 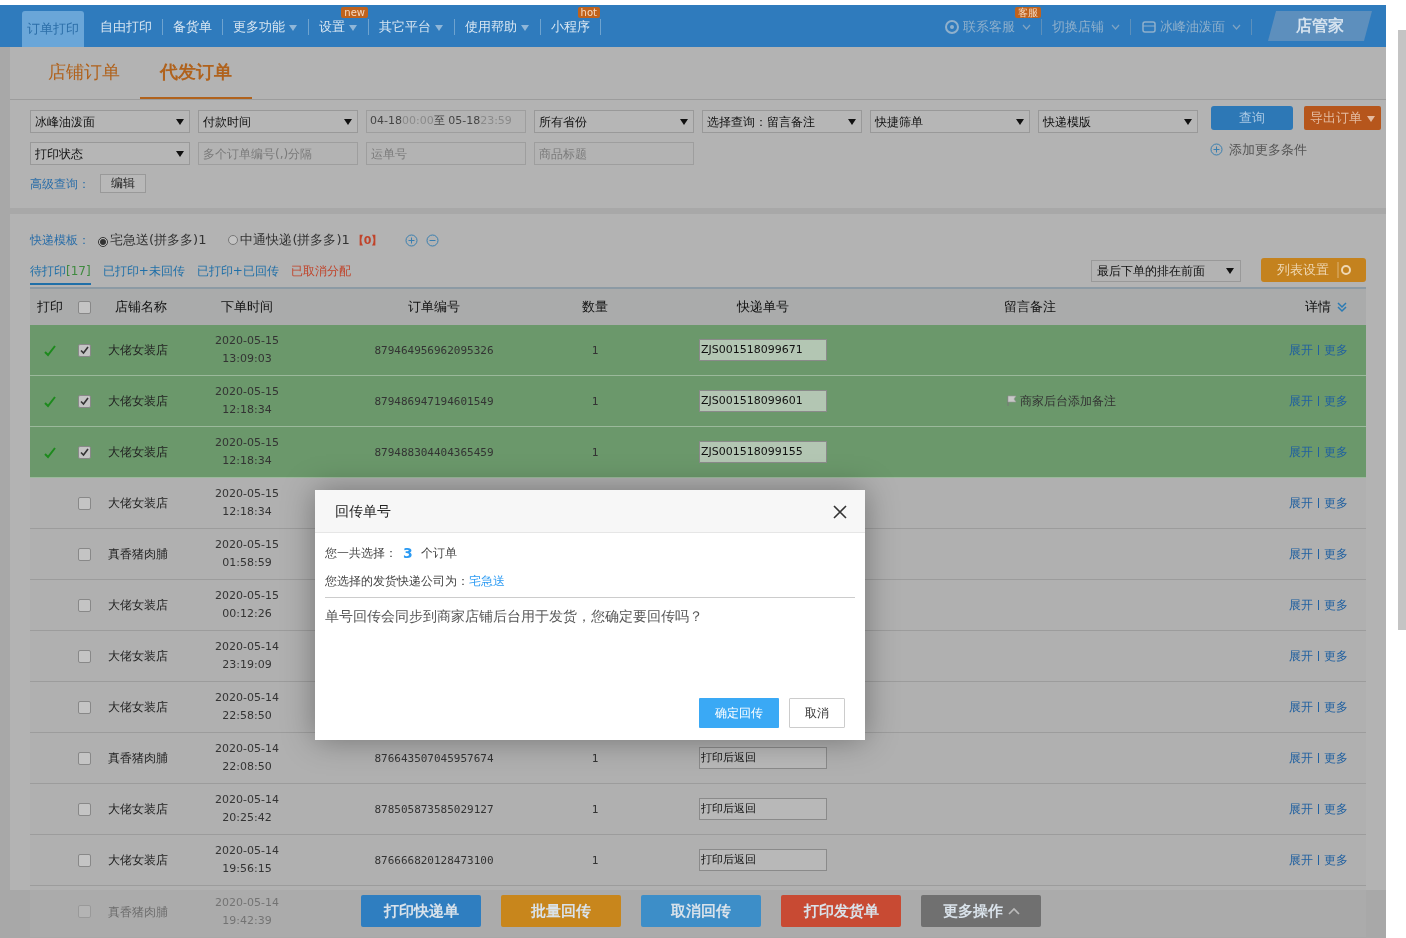 I want to click on order-number: 879486947194601549, so click(x=434, y=401).